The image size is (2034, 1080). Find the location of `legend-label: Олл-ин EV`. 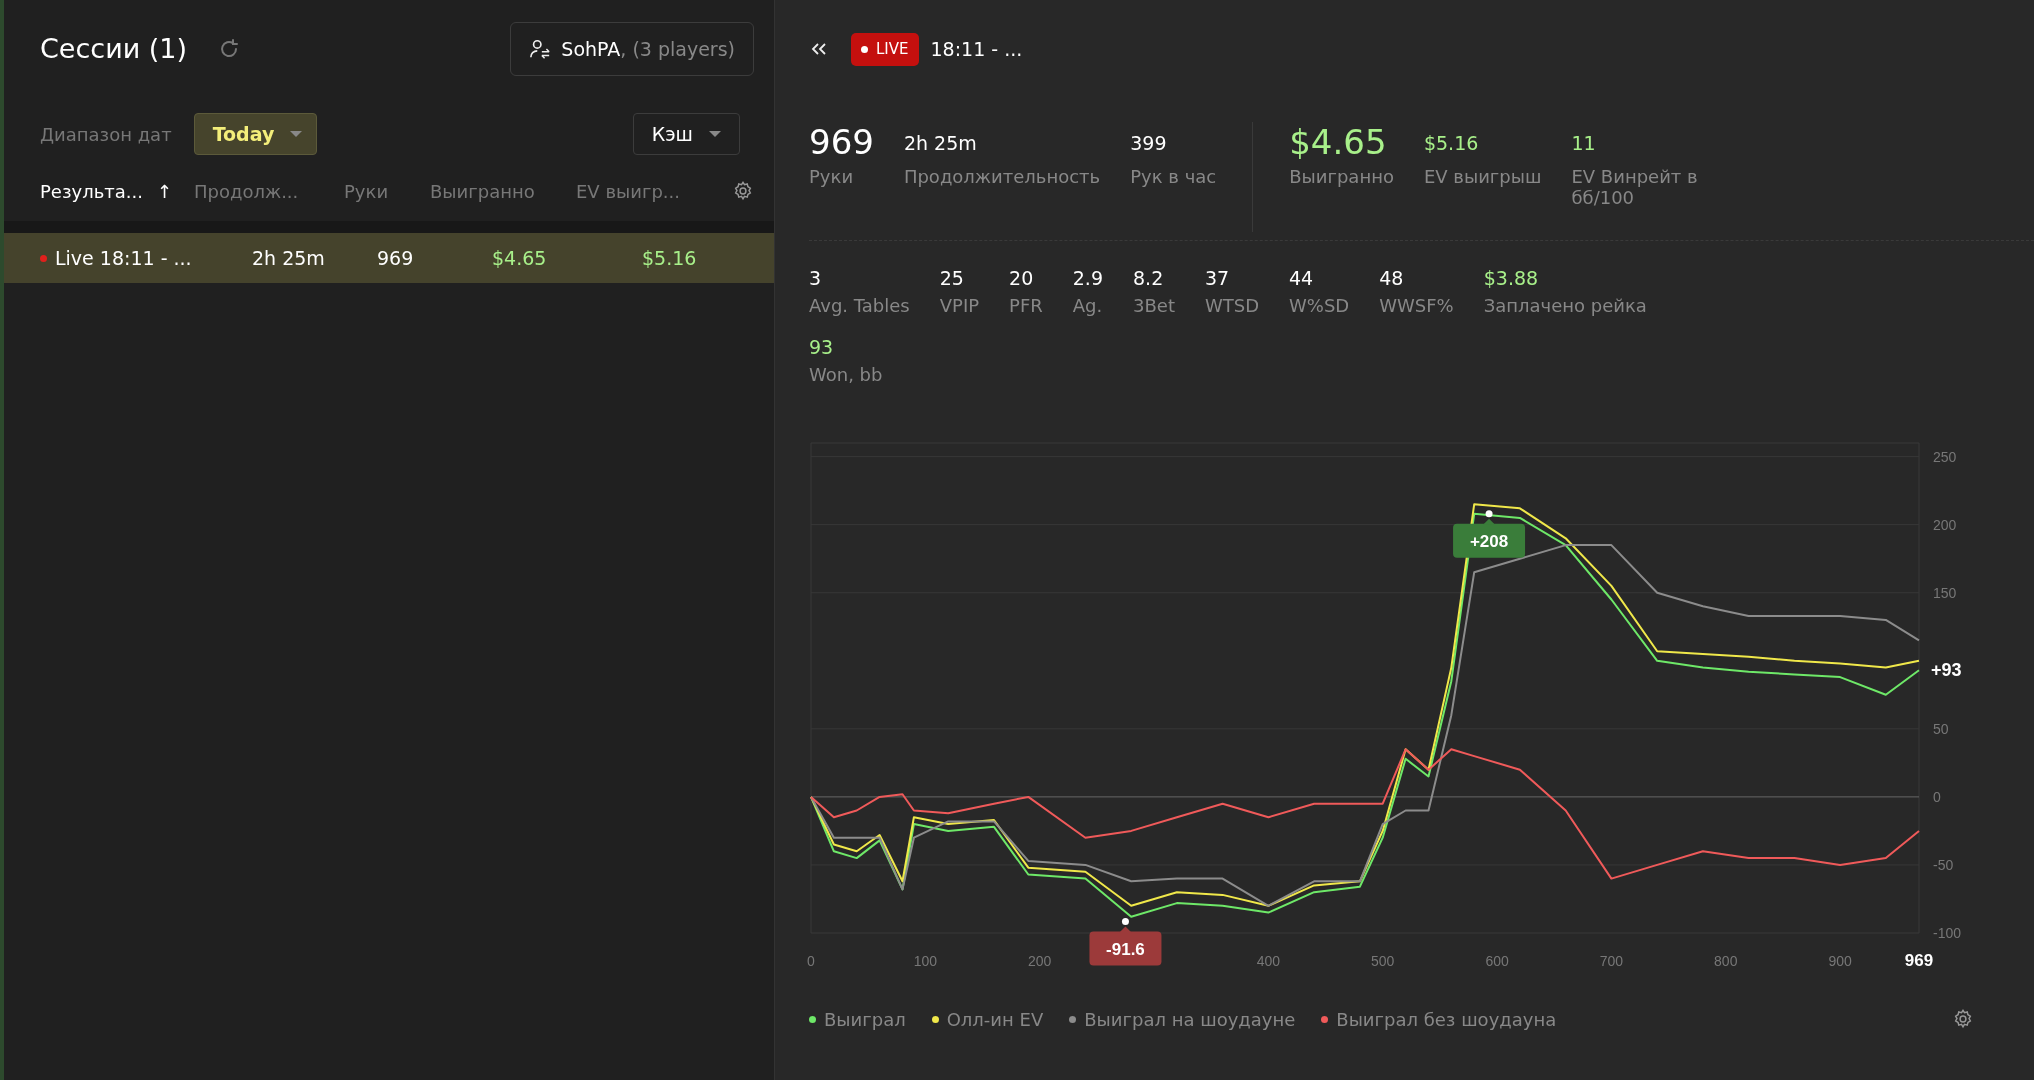

legend-label: Олл-ин EV is located at coordinates (995, 1019).